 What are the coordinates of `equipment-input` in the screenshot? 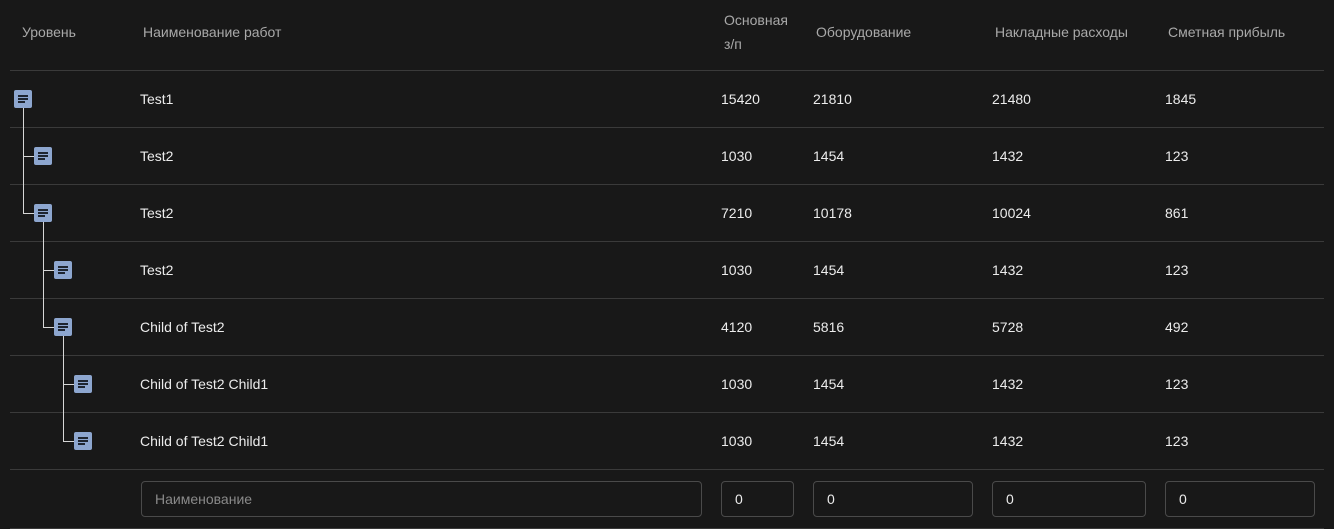 It's located at (893, 499).